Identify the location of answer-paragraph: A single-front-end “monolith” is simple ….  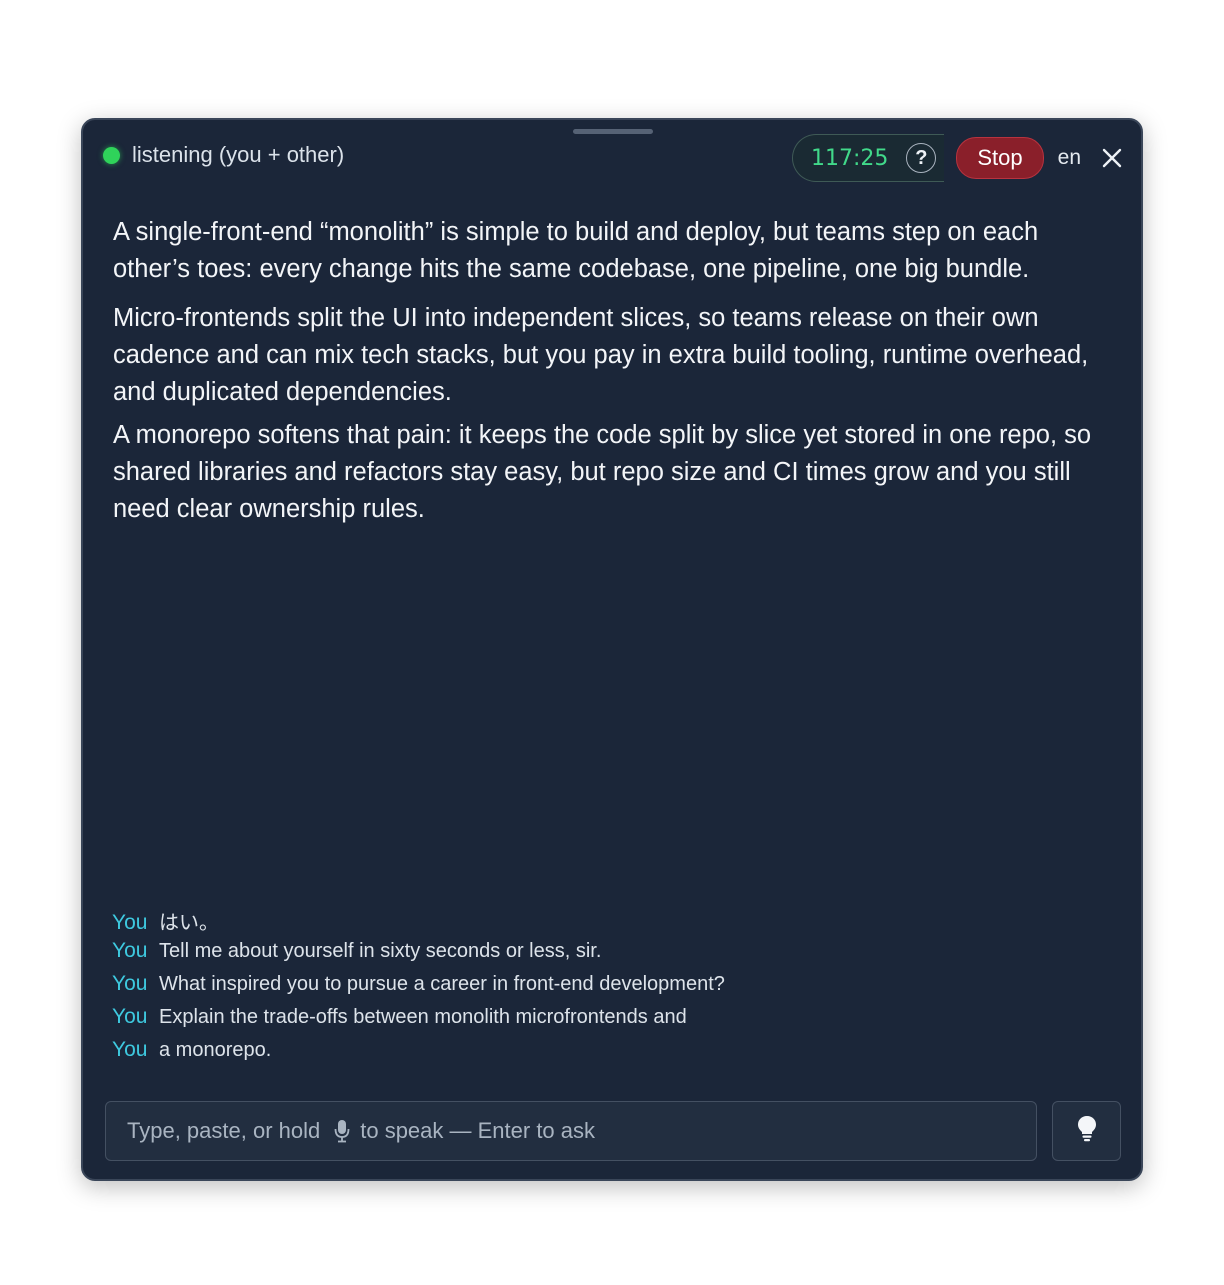
(576, 250).